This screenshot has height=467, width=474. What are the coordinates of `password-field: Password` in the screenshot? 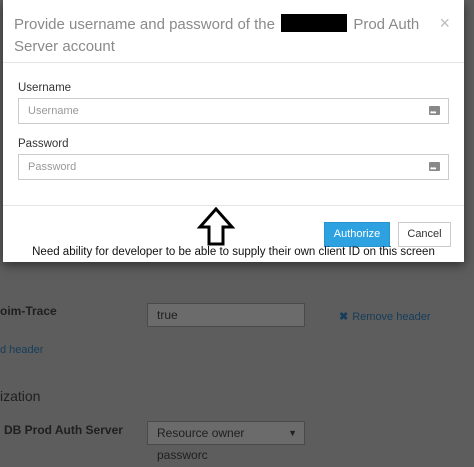 It's located at (233, 167).